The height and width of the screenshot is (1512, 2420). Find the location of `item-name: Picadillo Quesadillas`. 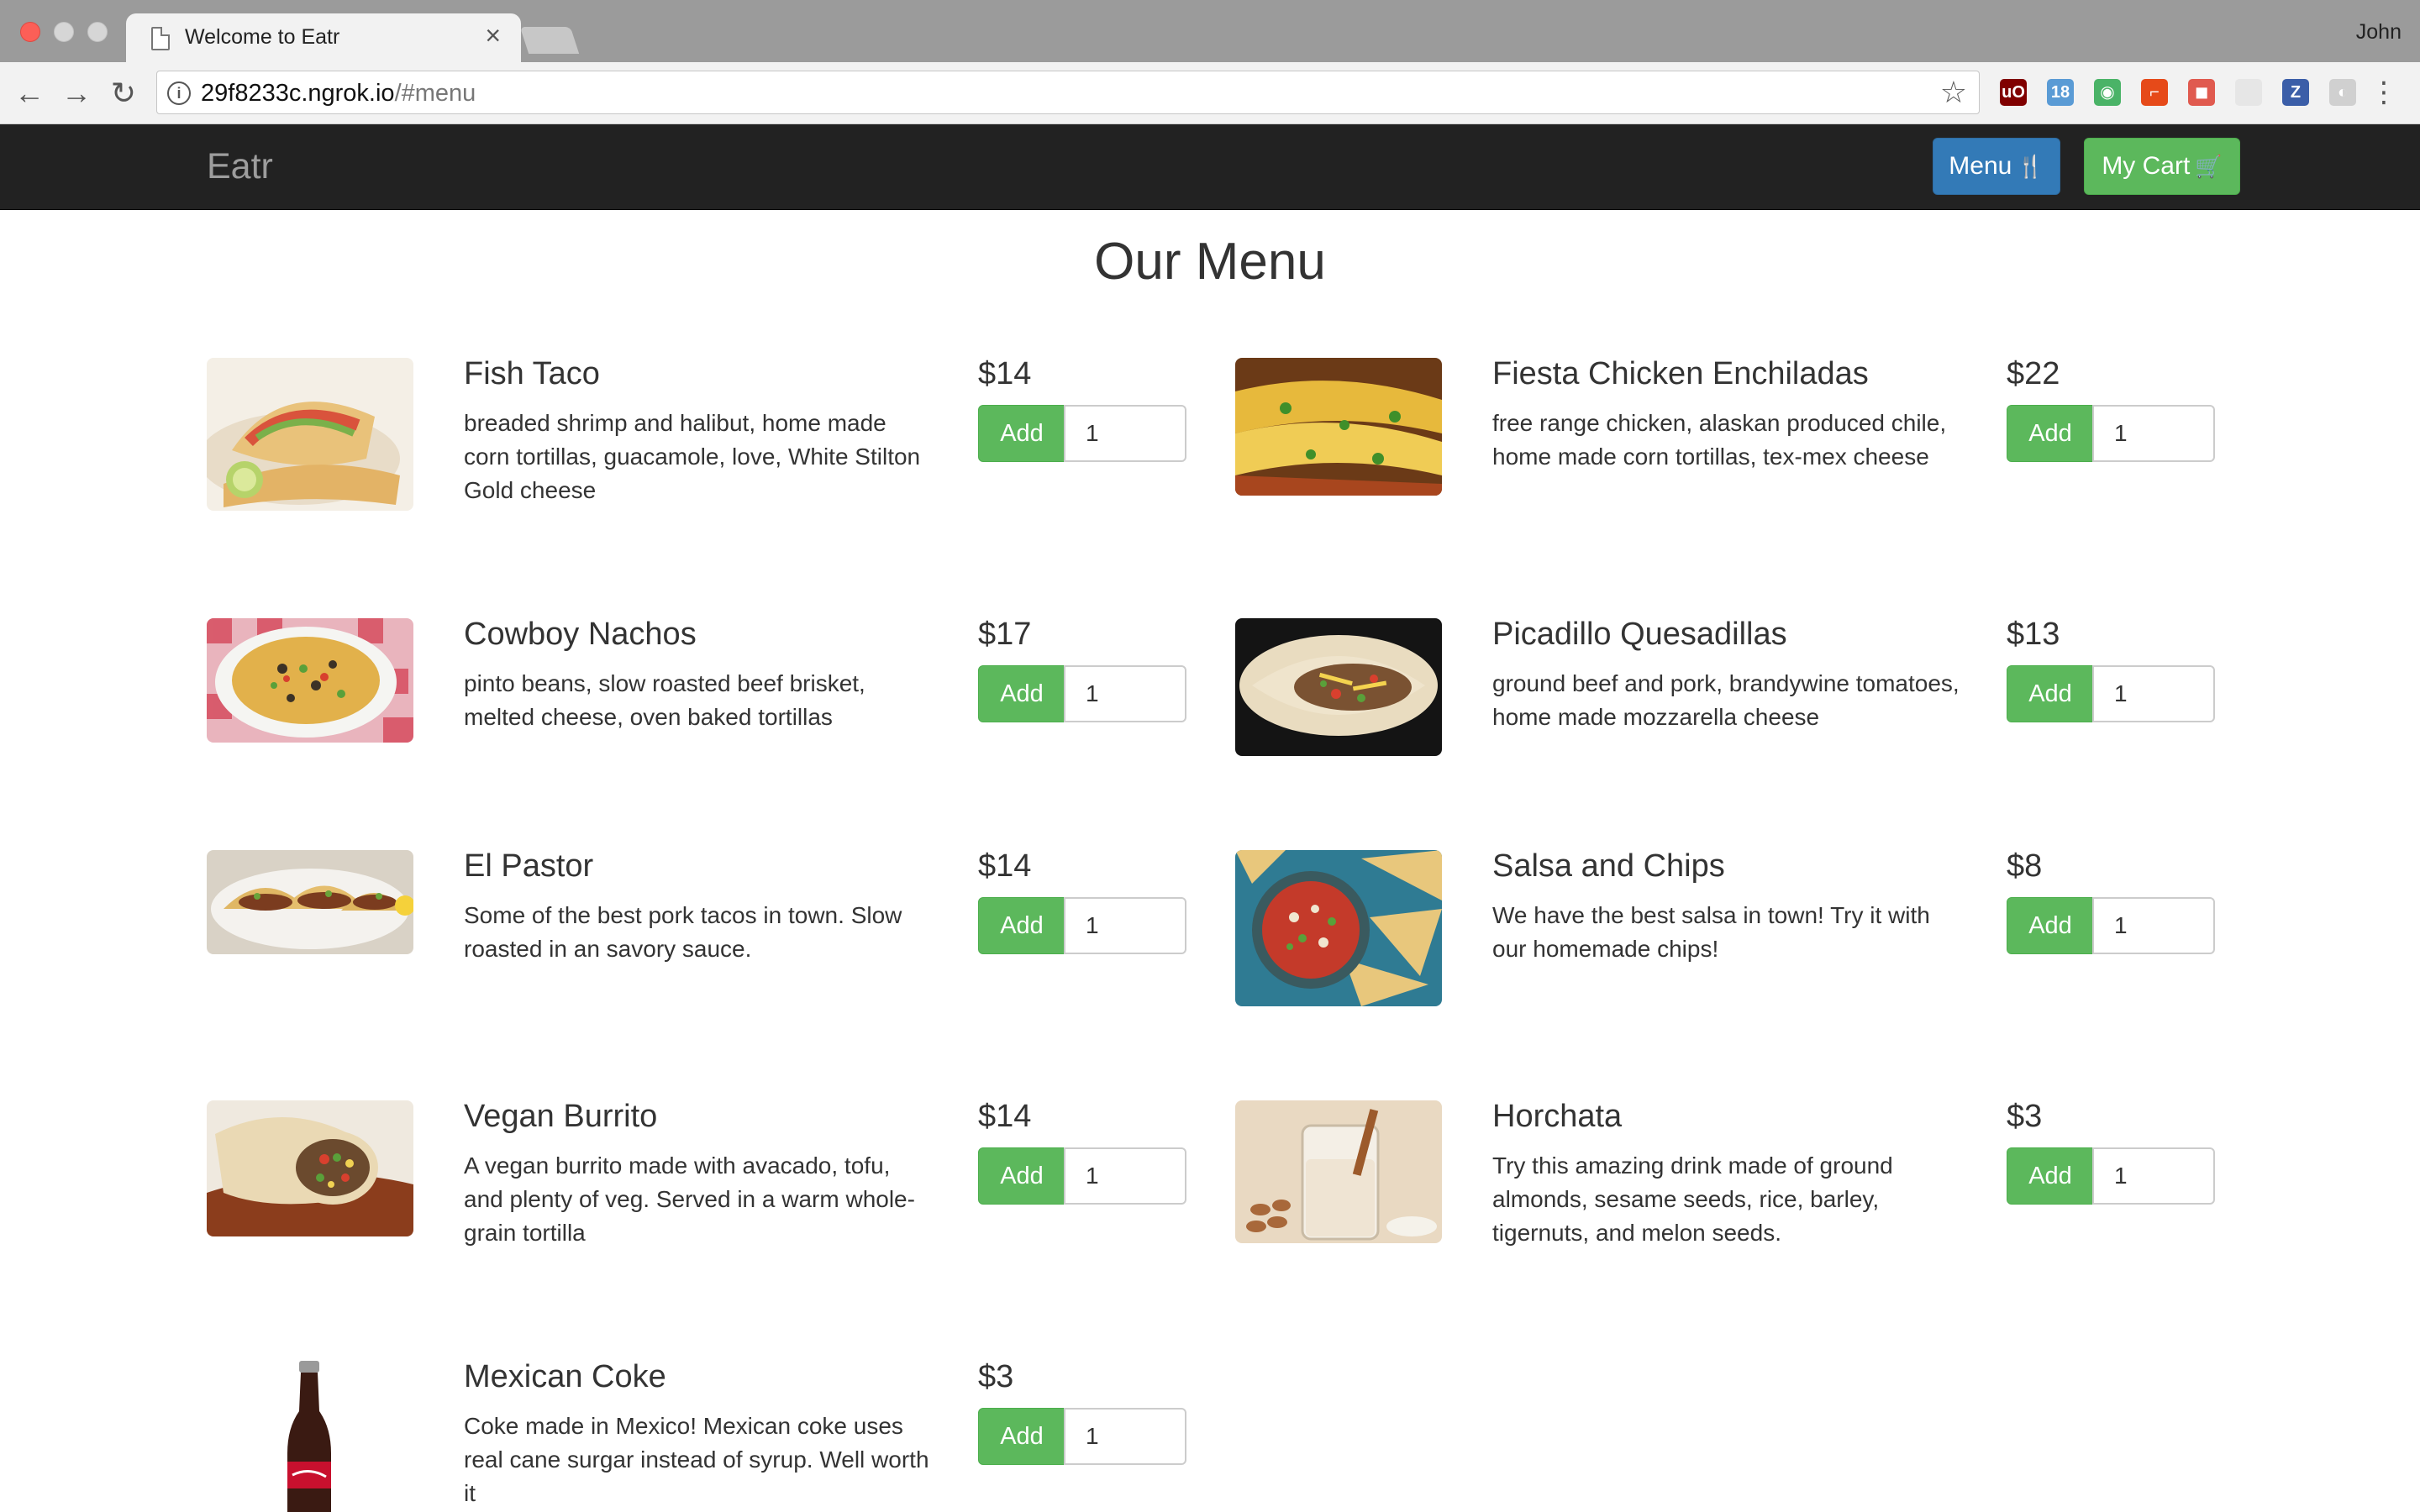

item-name: Picadillo Quesadillas is located at coordinates (1639, 634).